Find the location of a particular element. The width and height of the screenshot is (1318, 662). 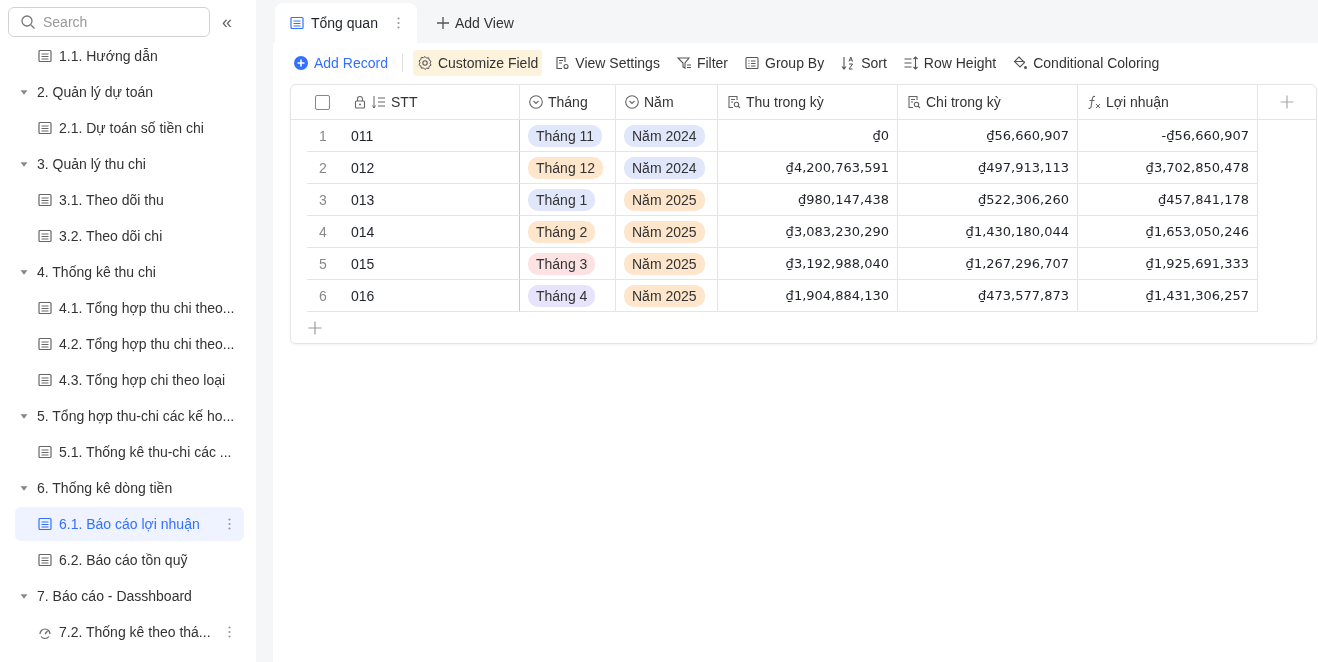

toolbar-button: Add Record is located at coordinates (340, 63).